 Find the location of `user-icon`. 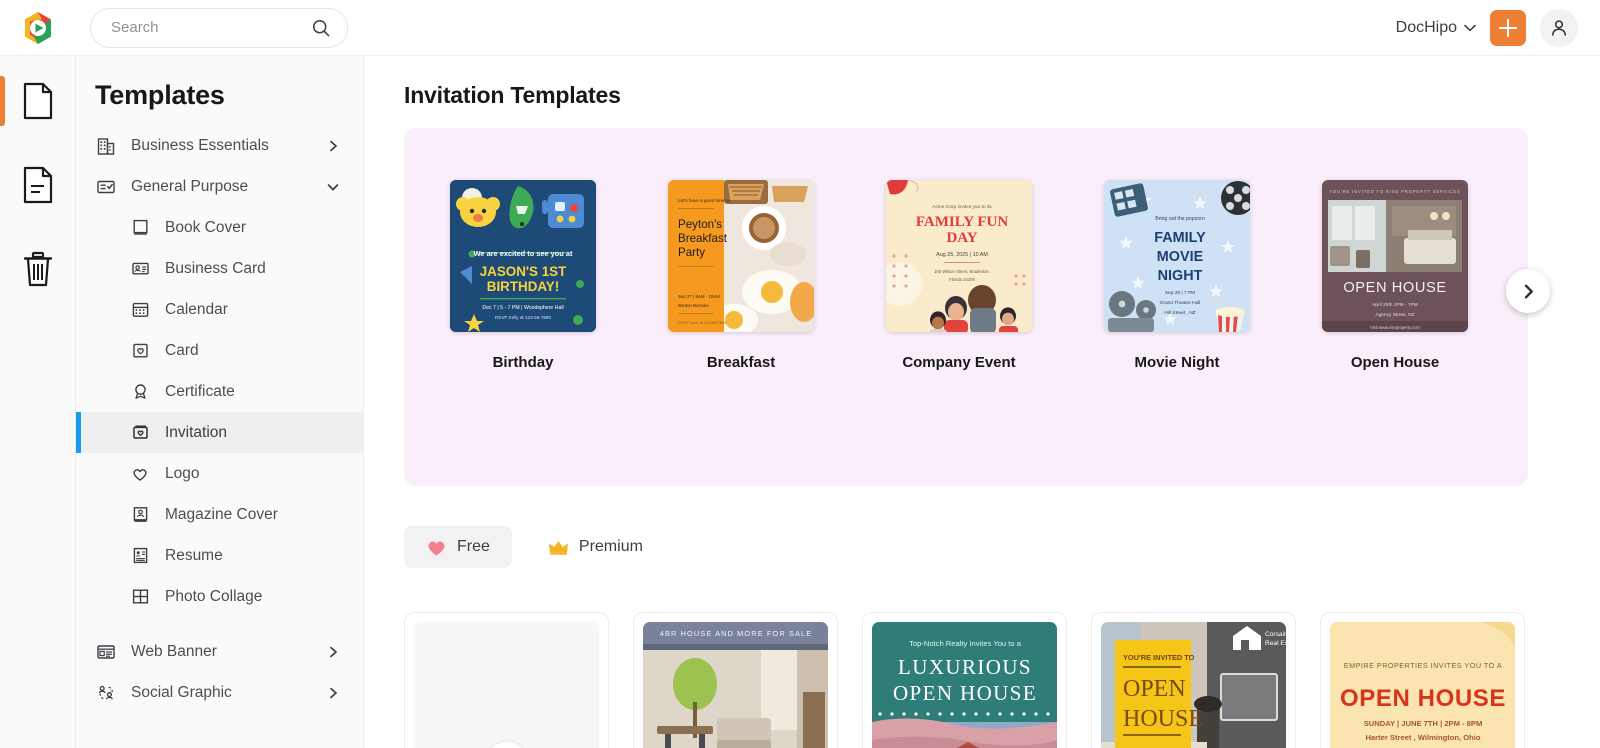

user-icon is located at coordinates (1559, 27).